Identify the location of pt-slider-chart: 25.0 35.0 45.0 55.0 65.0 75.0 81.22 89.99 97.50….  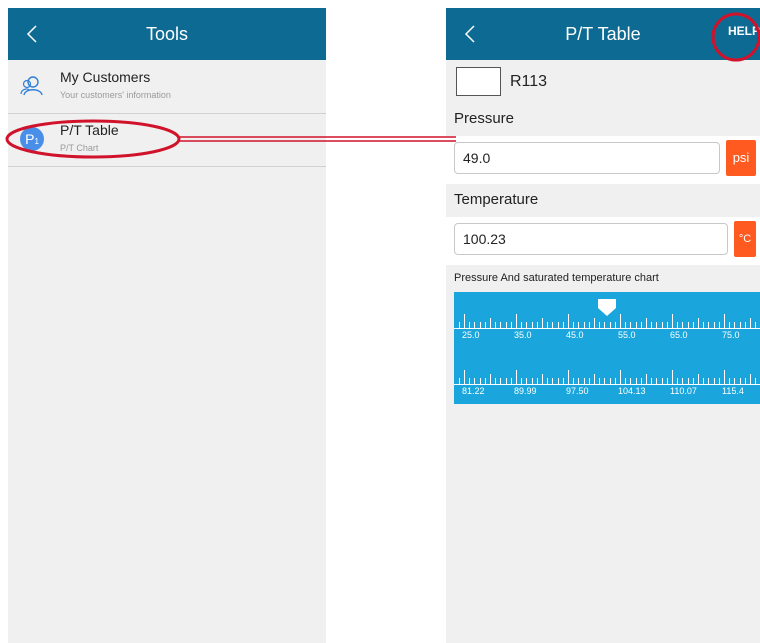
(607, 348).